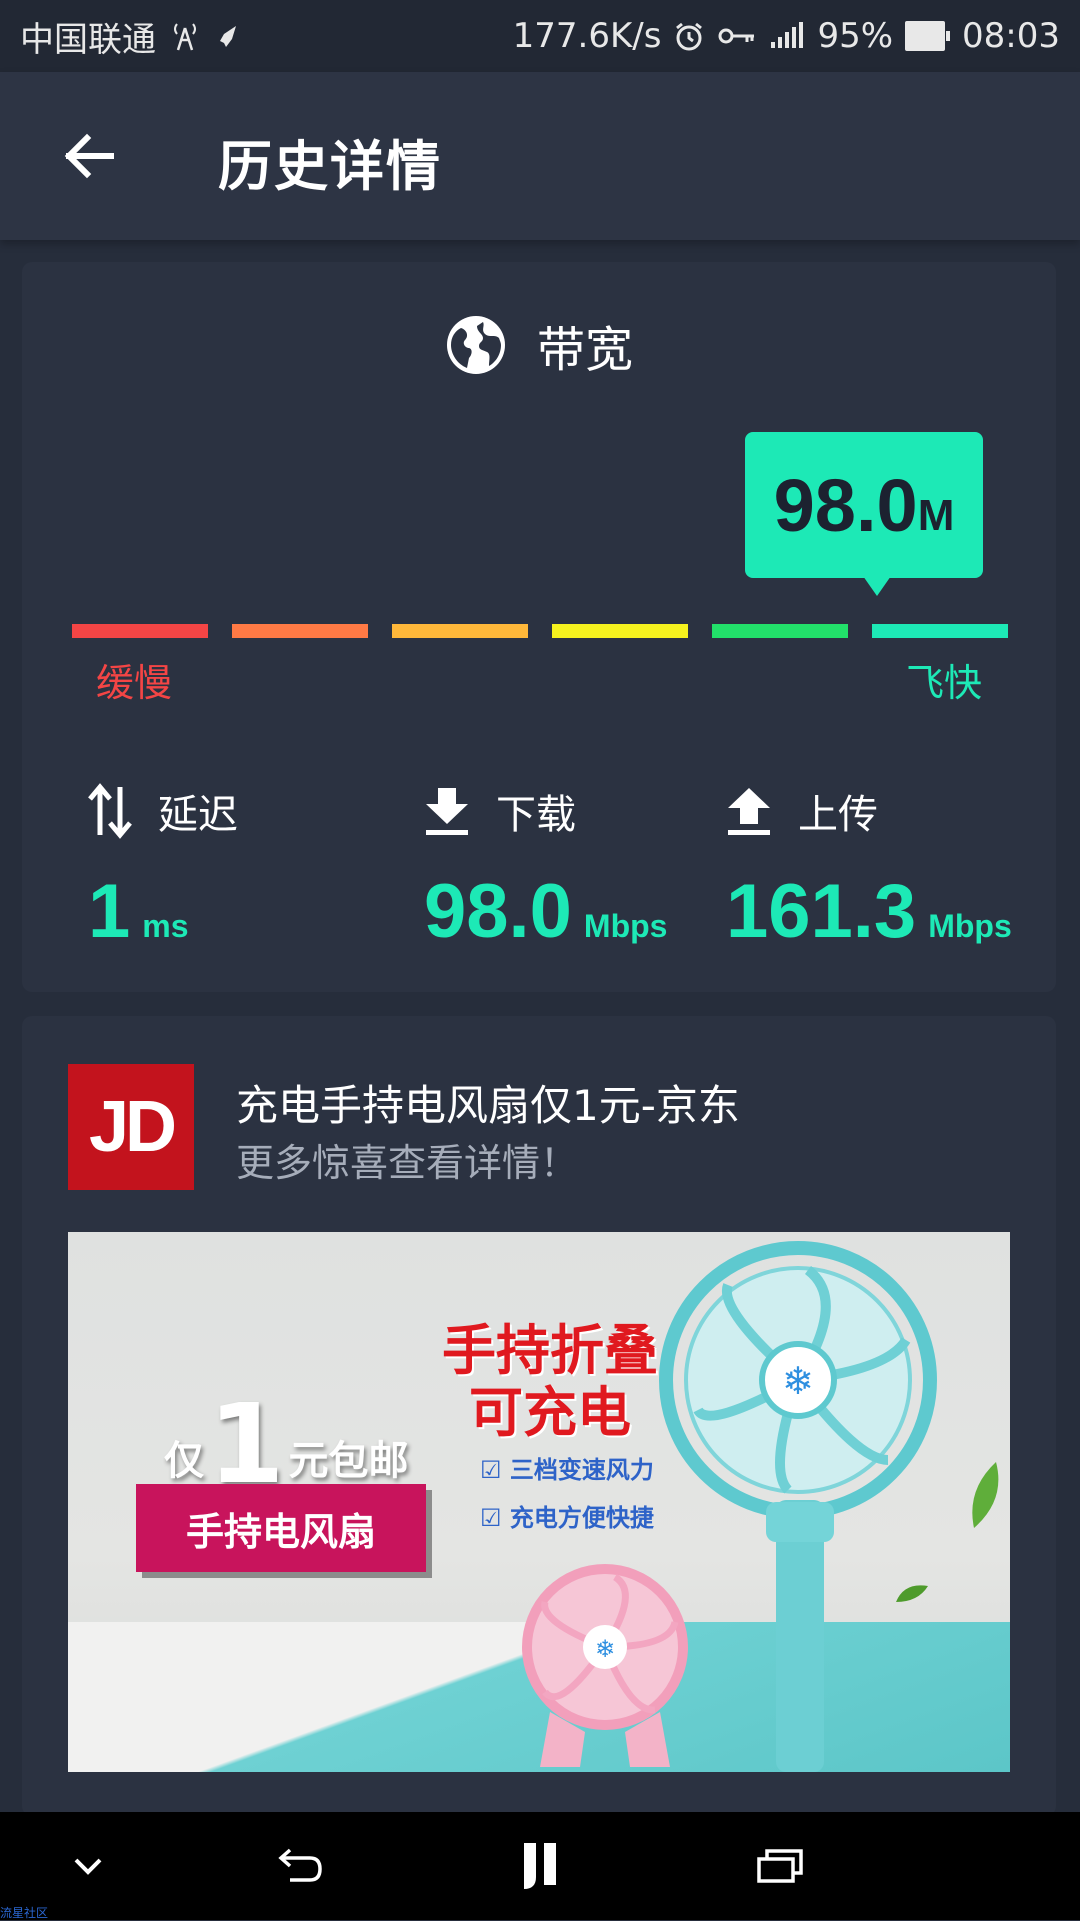  Describe the element at coordinates (488, 1102) in the screenshot. I see `ad-title: 充电手持电风扇仅1元-京东` at that location.